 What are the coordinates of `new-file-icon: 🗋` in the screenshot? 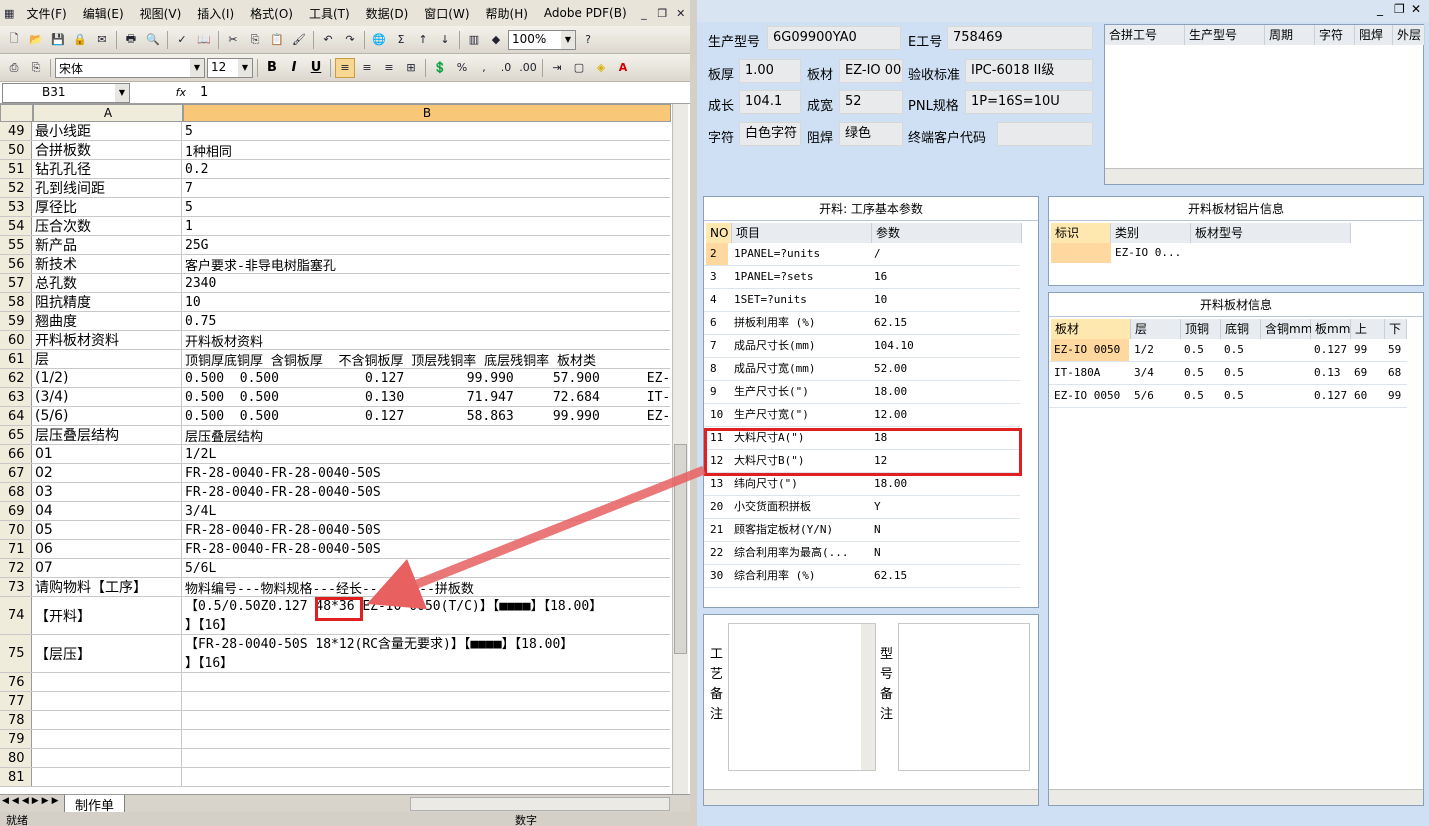 It's located at (14, 40).